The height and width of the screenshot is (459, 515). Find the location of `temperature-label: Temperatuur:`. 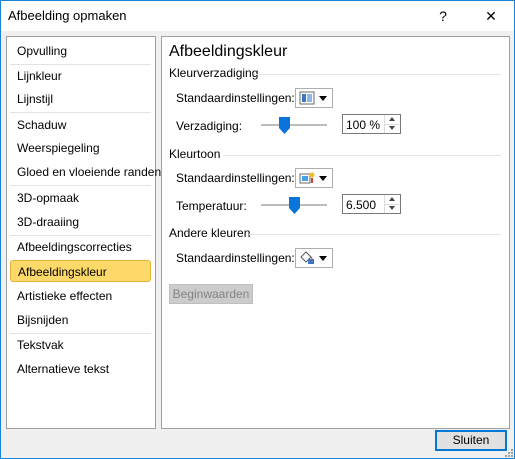

temperature-label: Temperatuur: is located at coordinates (211, 206).